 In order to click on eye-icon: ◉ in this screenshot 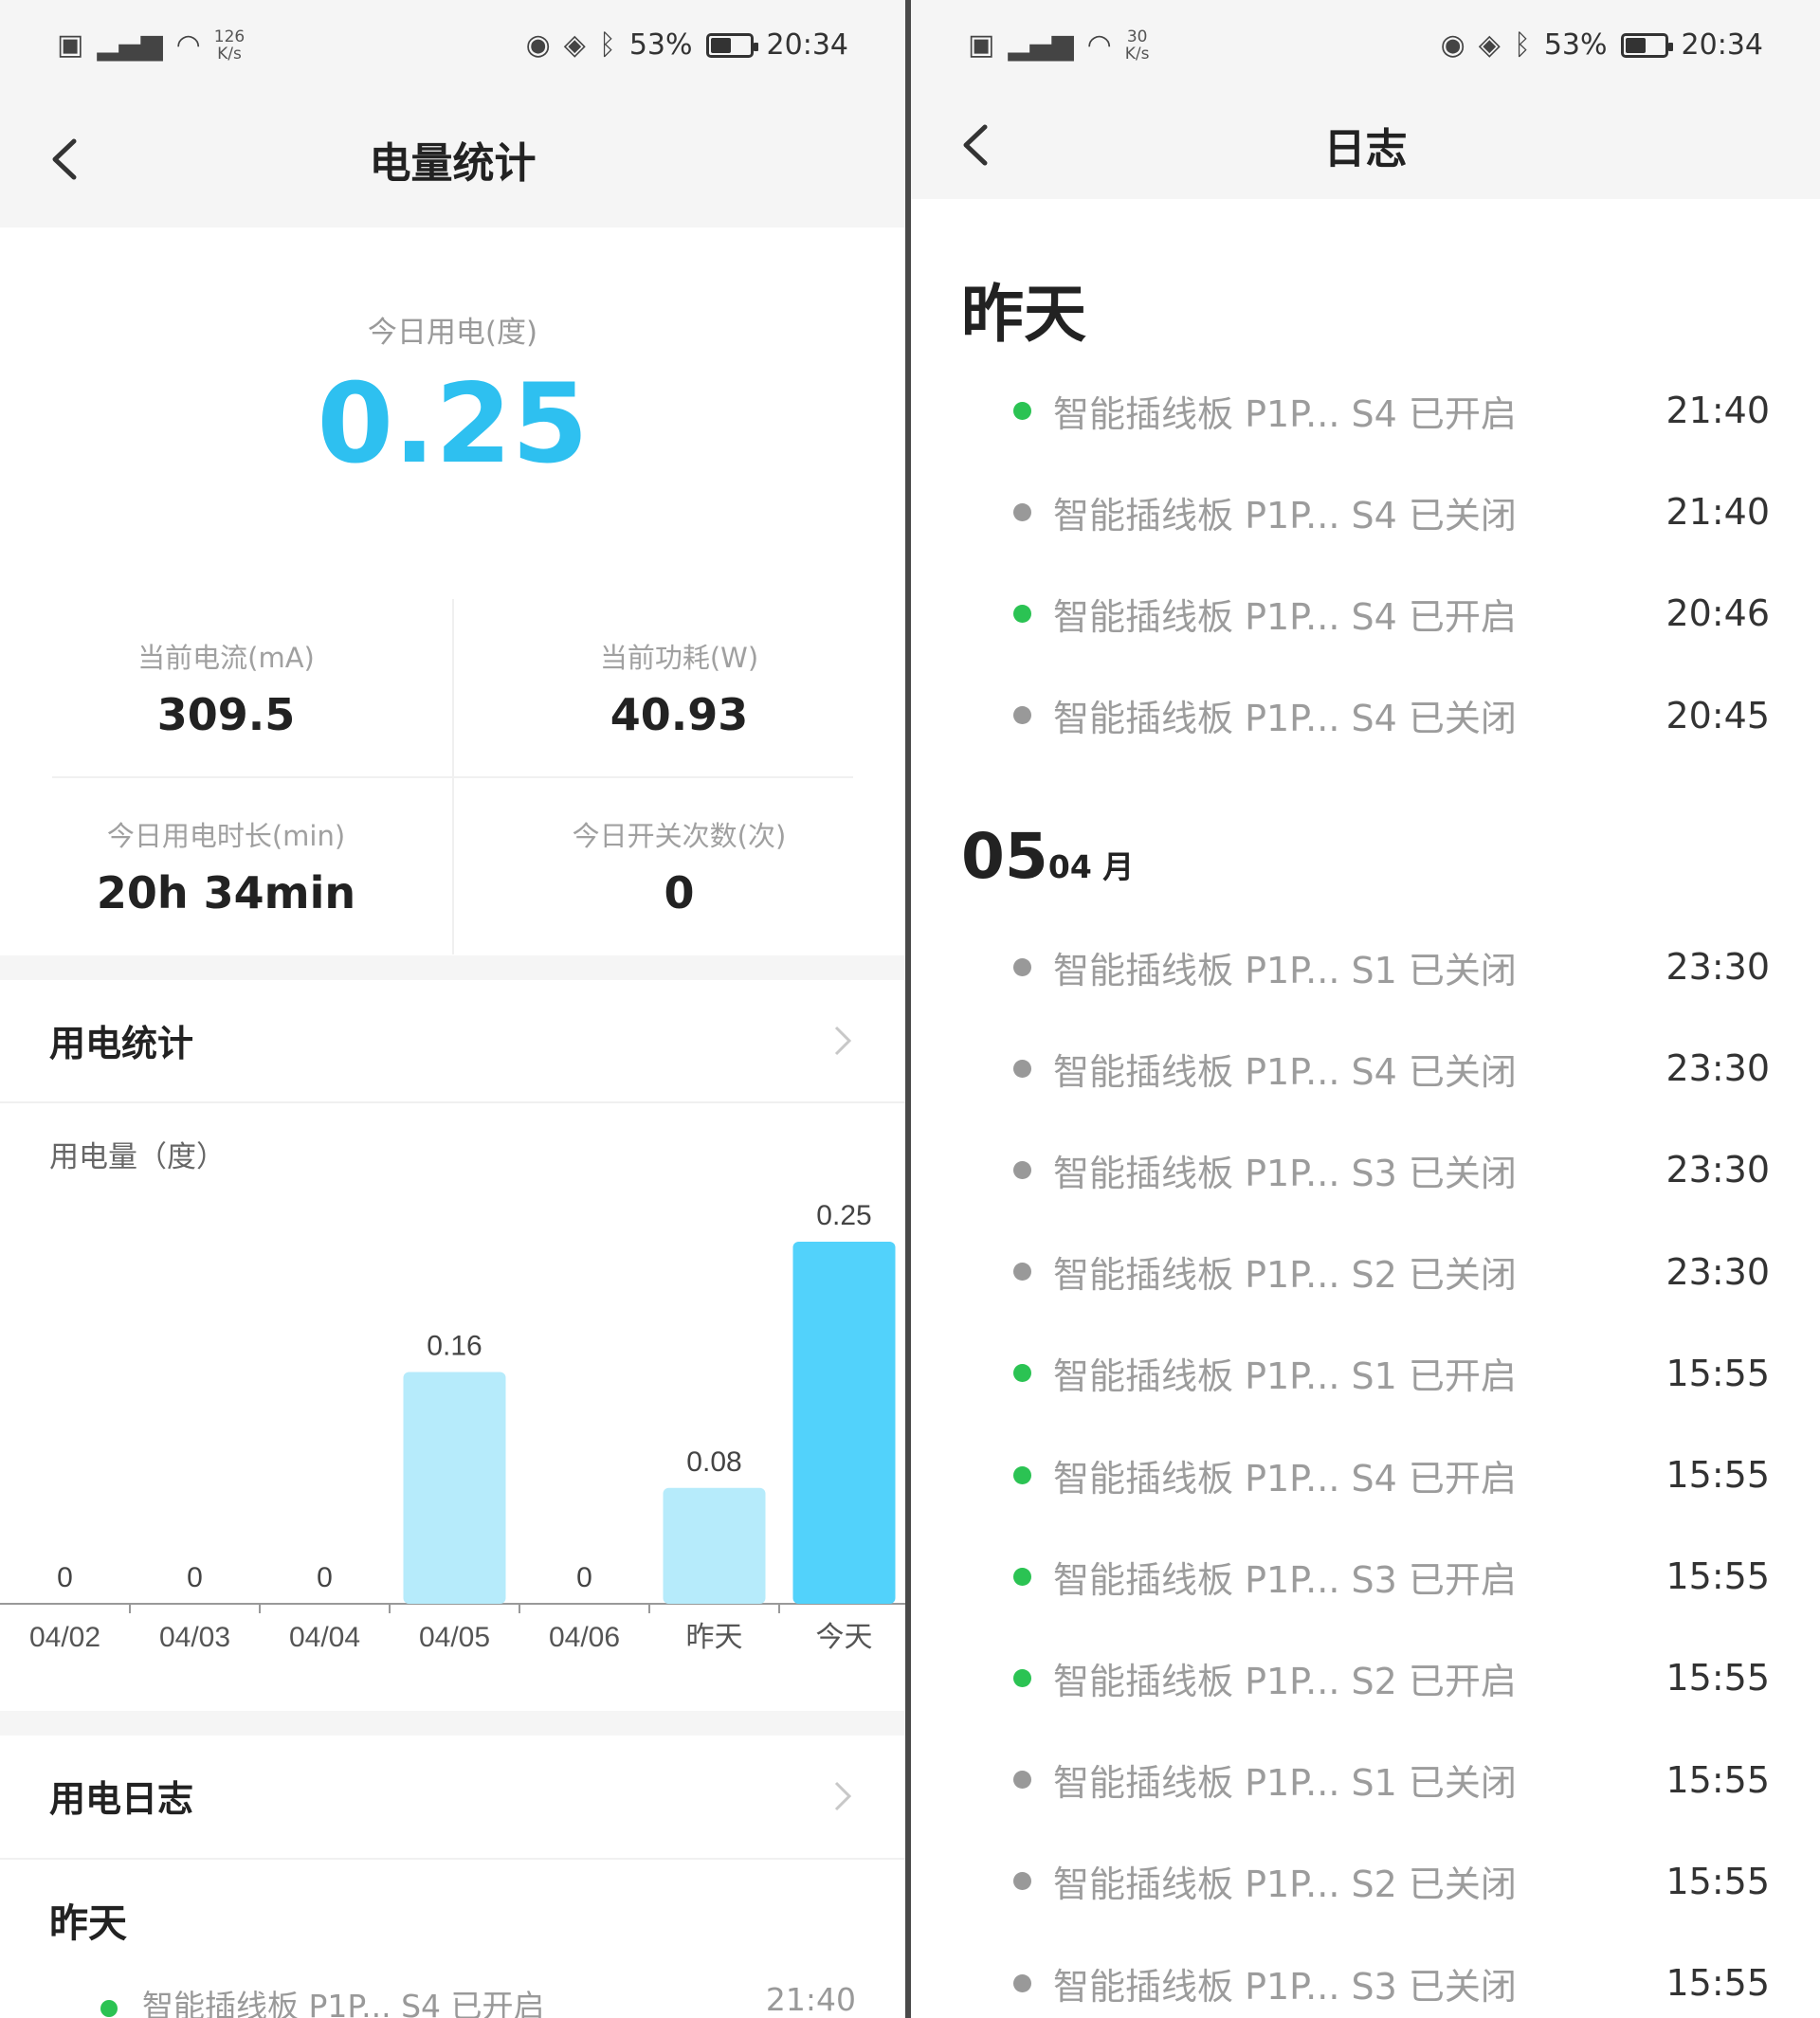, I will do `click(1452, 45)`.